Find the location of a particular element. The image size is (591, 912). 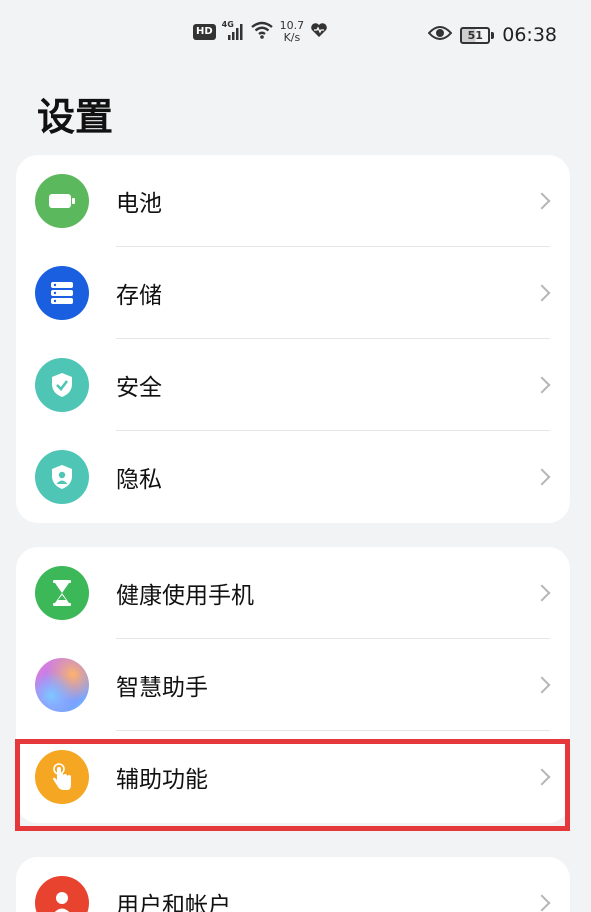

battery-level: 51 is located at coordinates (475, 35).